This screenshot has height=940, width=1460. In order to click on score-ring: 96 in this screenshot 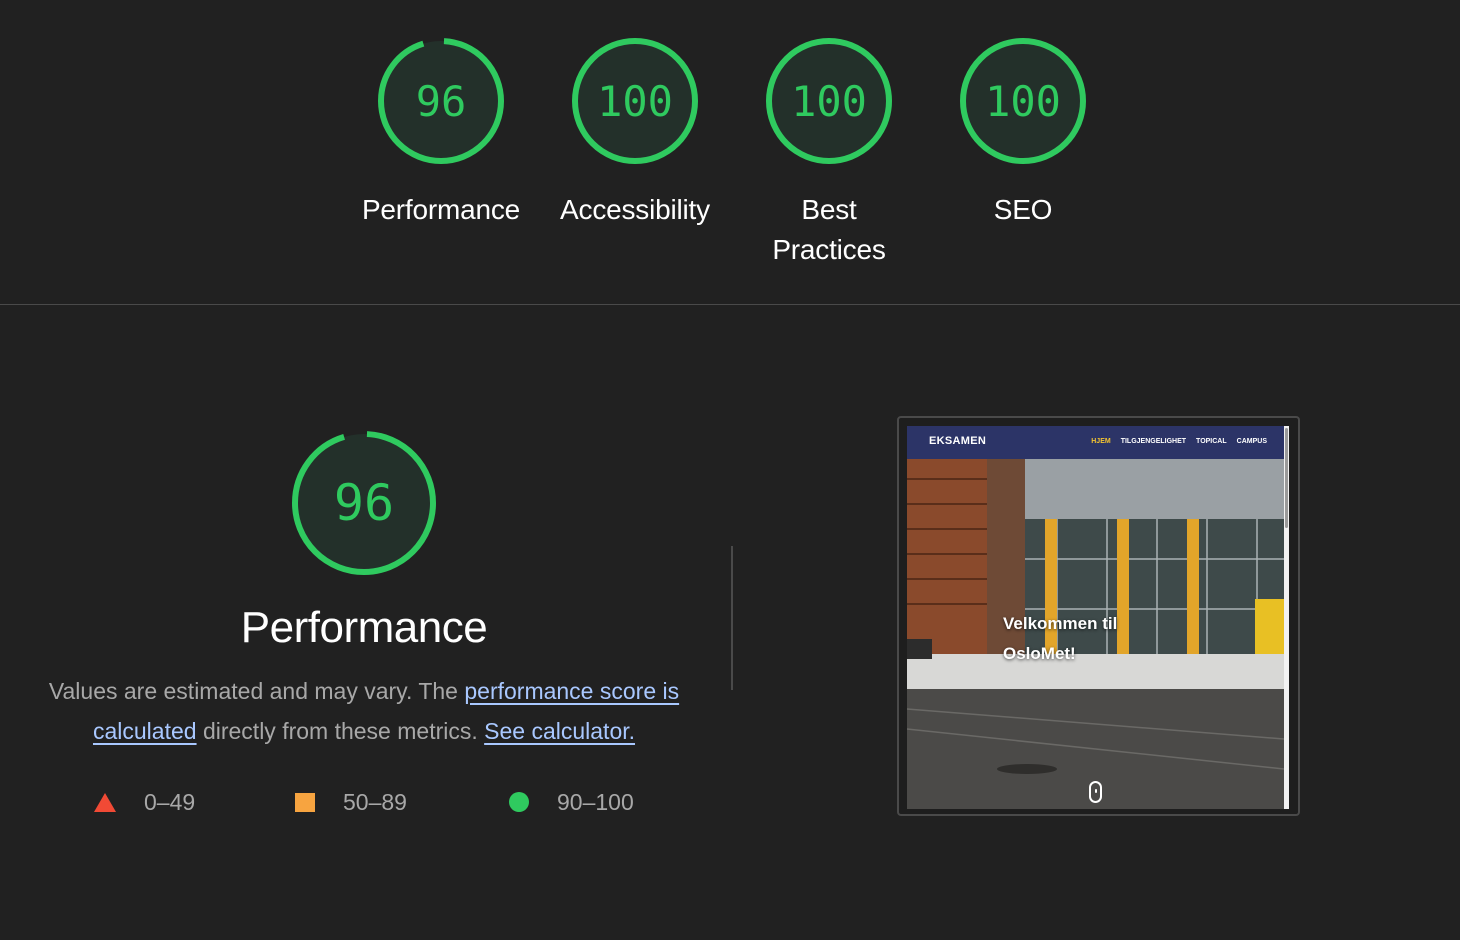, I will do `click(441, 101)`.